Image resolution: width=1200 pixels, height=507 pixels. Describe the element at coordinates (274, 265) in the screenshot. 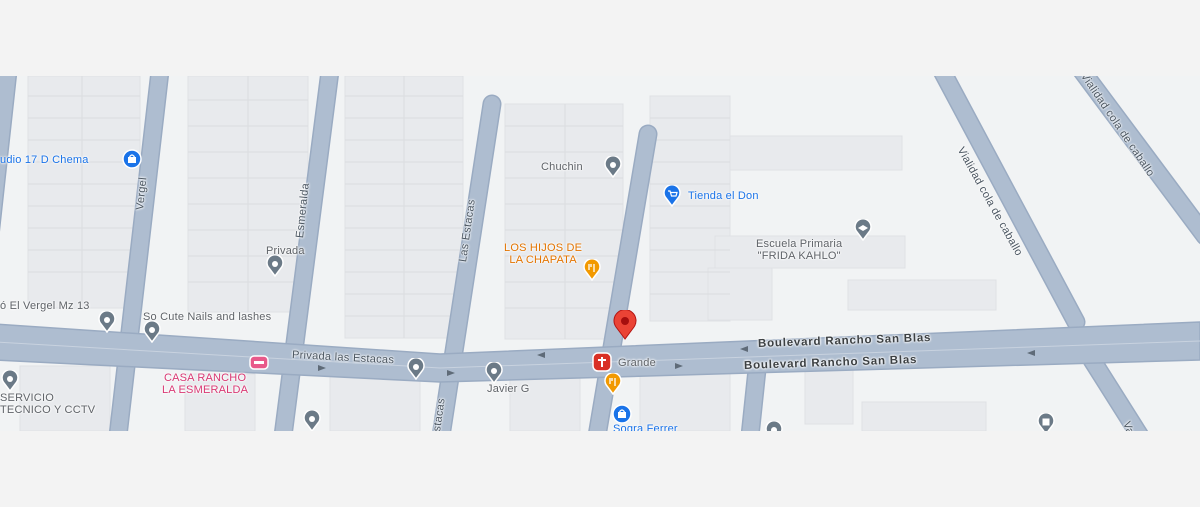

I see `privada-pin-icon` at that location.